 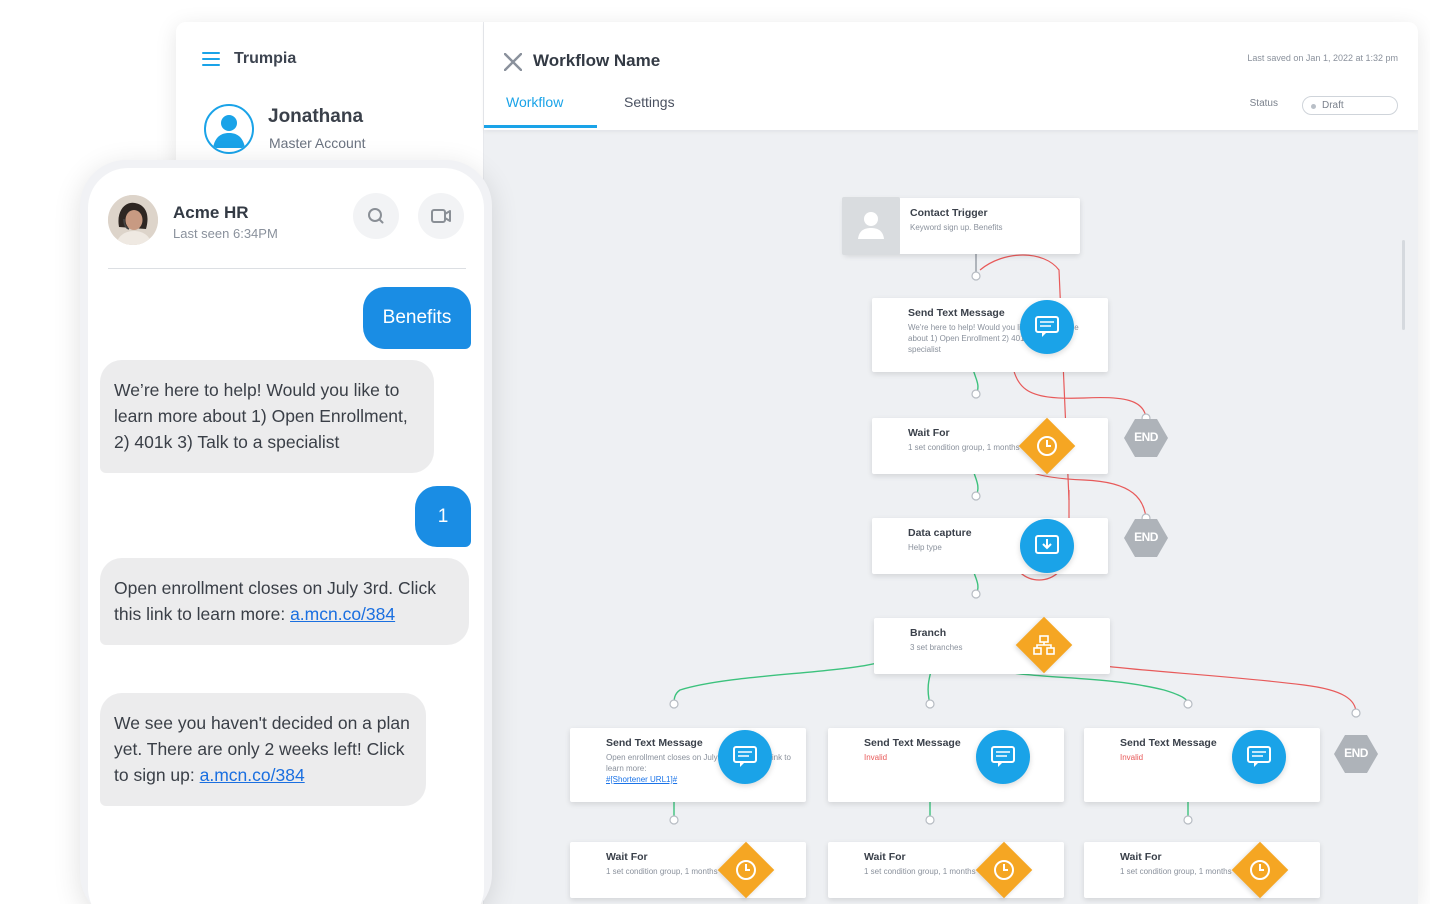 What do you see at coordinates (225, 233) in the screenshot?
I see `contact-last-seen: Last seen 6:34PM` at bounding box center [225, 233].